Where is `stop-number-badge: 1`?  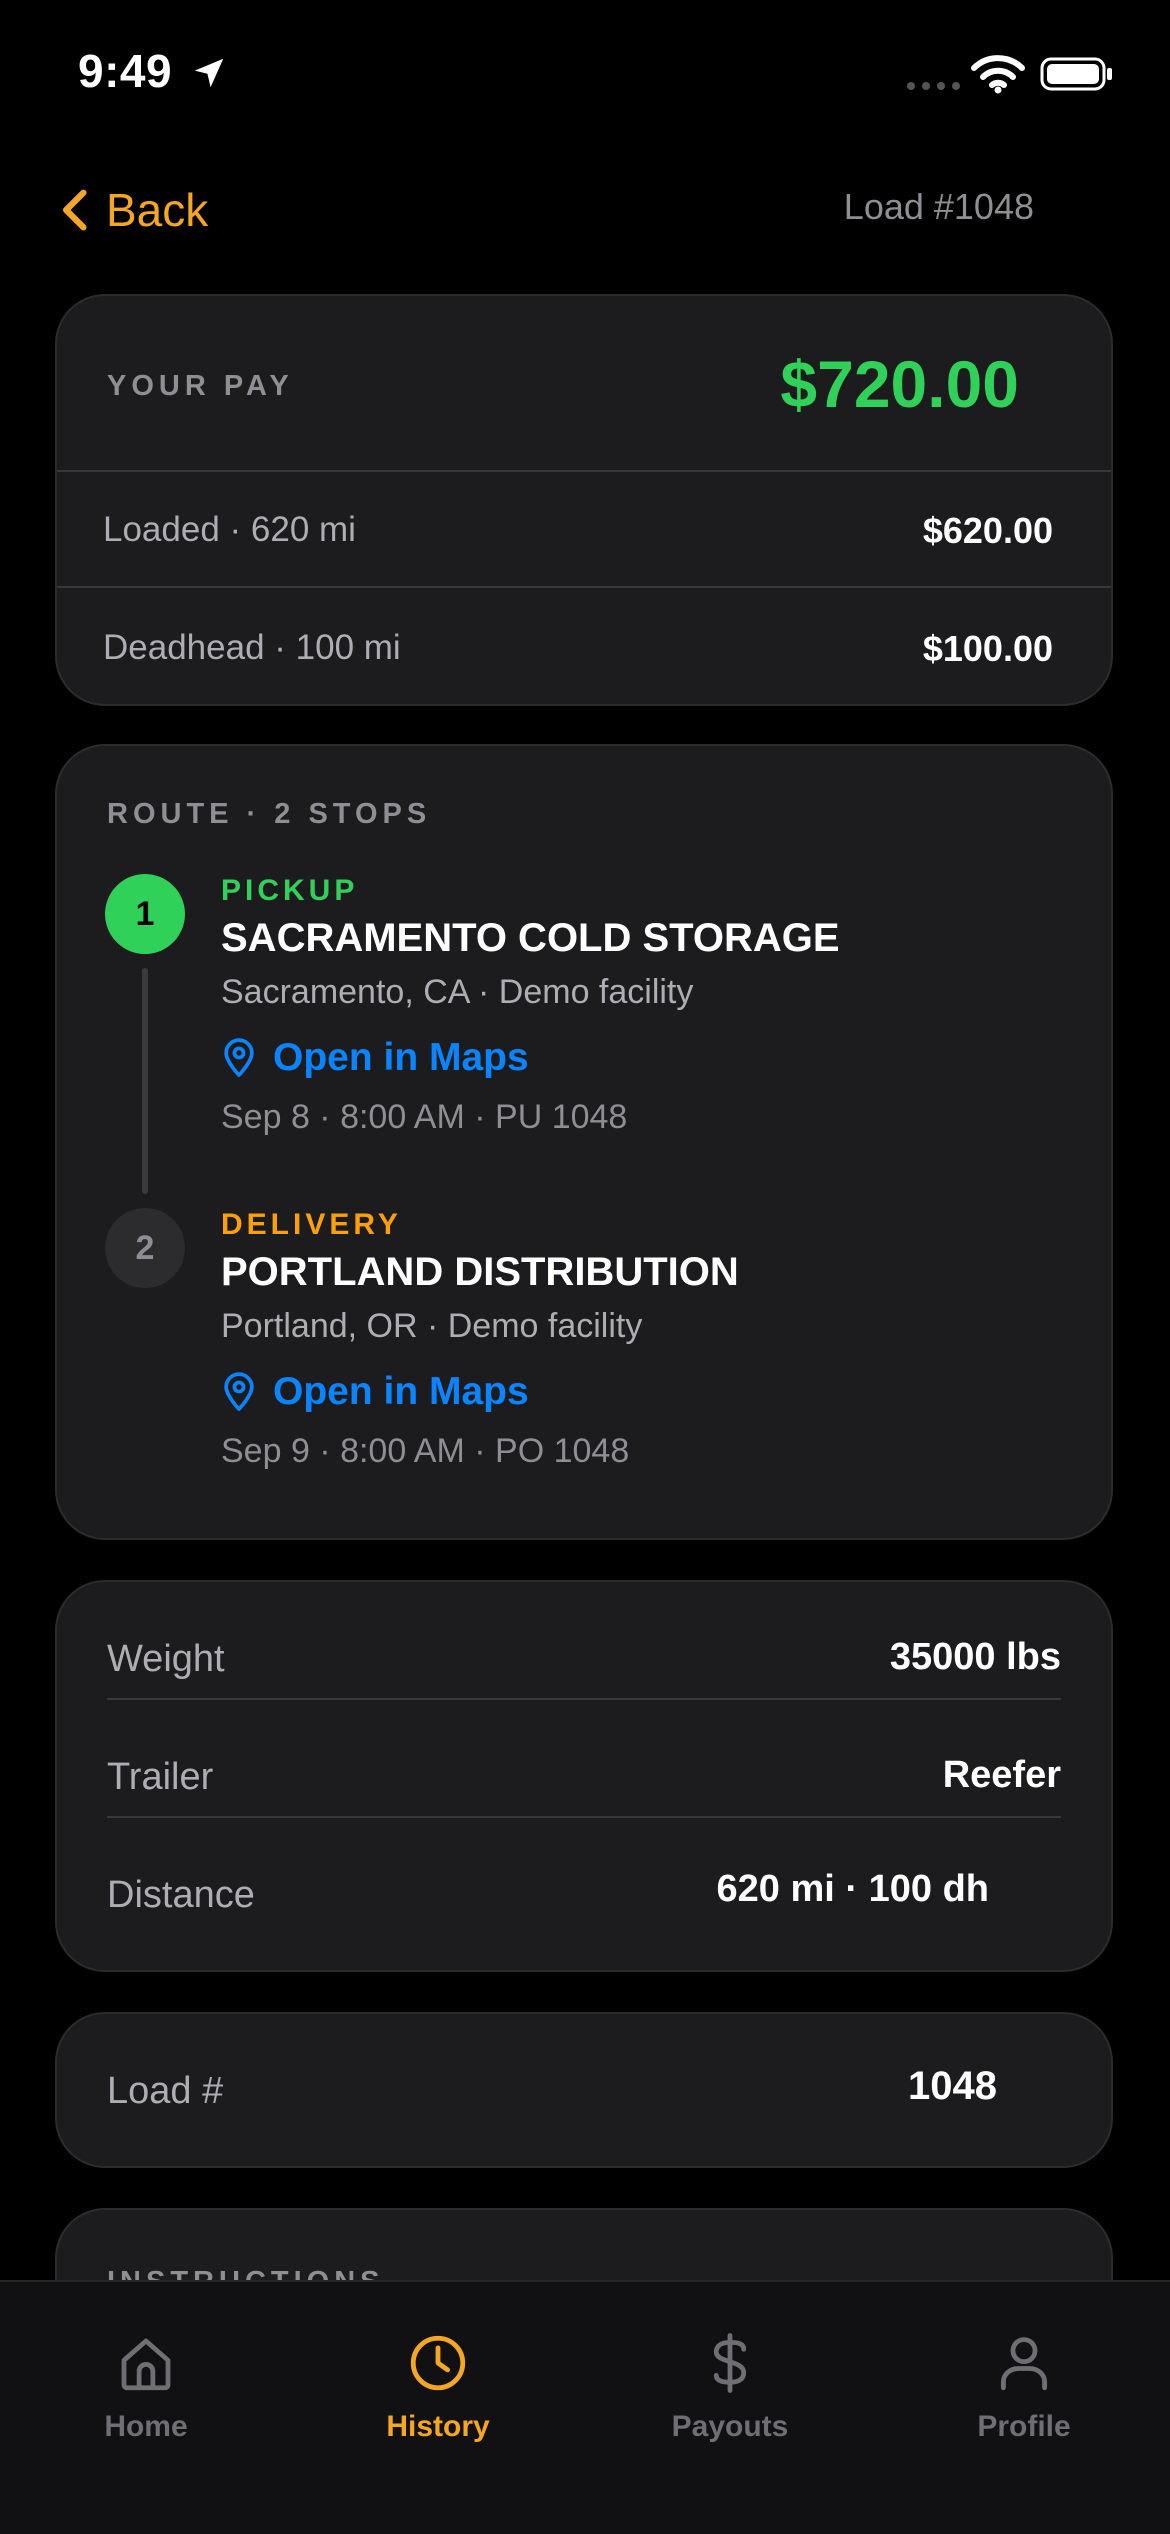
stop-number-badge: 1 is located at coordinates (145, 914).